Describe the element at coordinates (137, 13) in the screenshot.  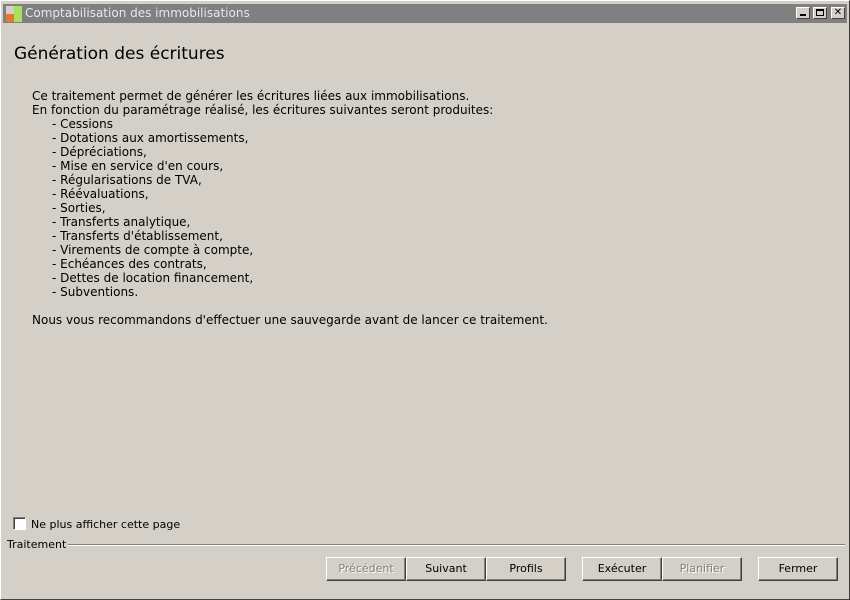
I see `window-title: Comptabilisation des immobilisations` at that location.